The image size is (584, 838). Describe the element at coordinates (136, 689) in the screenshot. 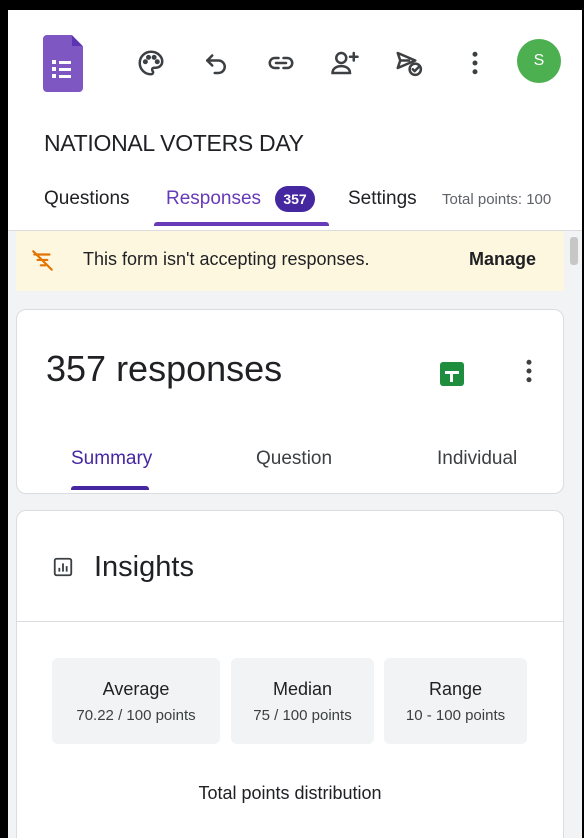

I see `stat-label: Average` at that location.